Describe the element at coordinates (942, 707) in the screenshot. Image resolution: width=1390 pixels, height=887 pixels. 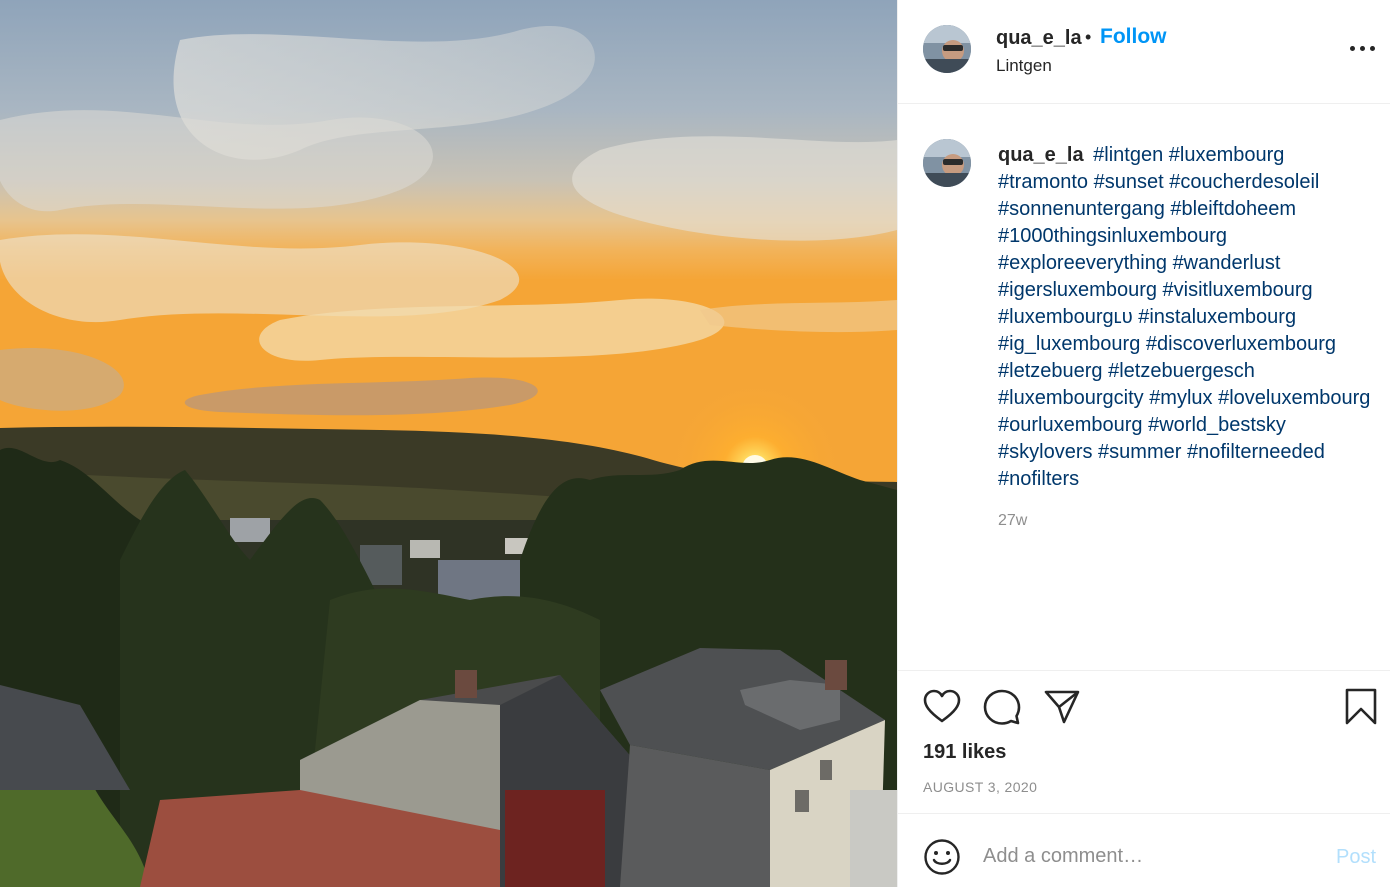
I see `heart-icon` at that location.